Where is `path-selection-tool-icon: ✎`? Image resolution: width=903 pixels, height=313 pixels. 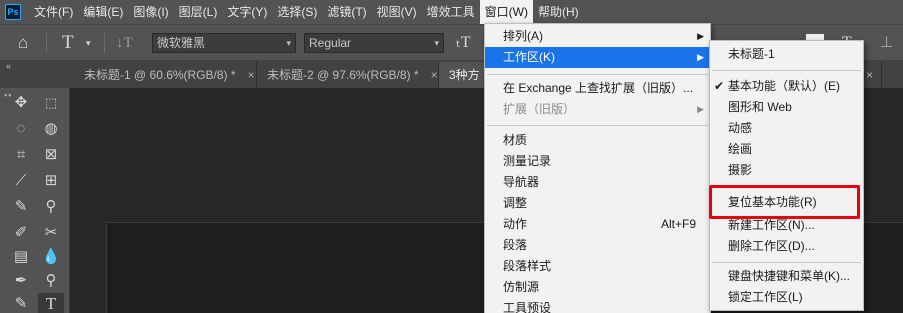
path-selection-tool-icon: ✎ is located at coordinates (21, 303).